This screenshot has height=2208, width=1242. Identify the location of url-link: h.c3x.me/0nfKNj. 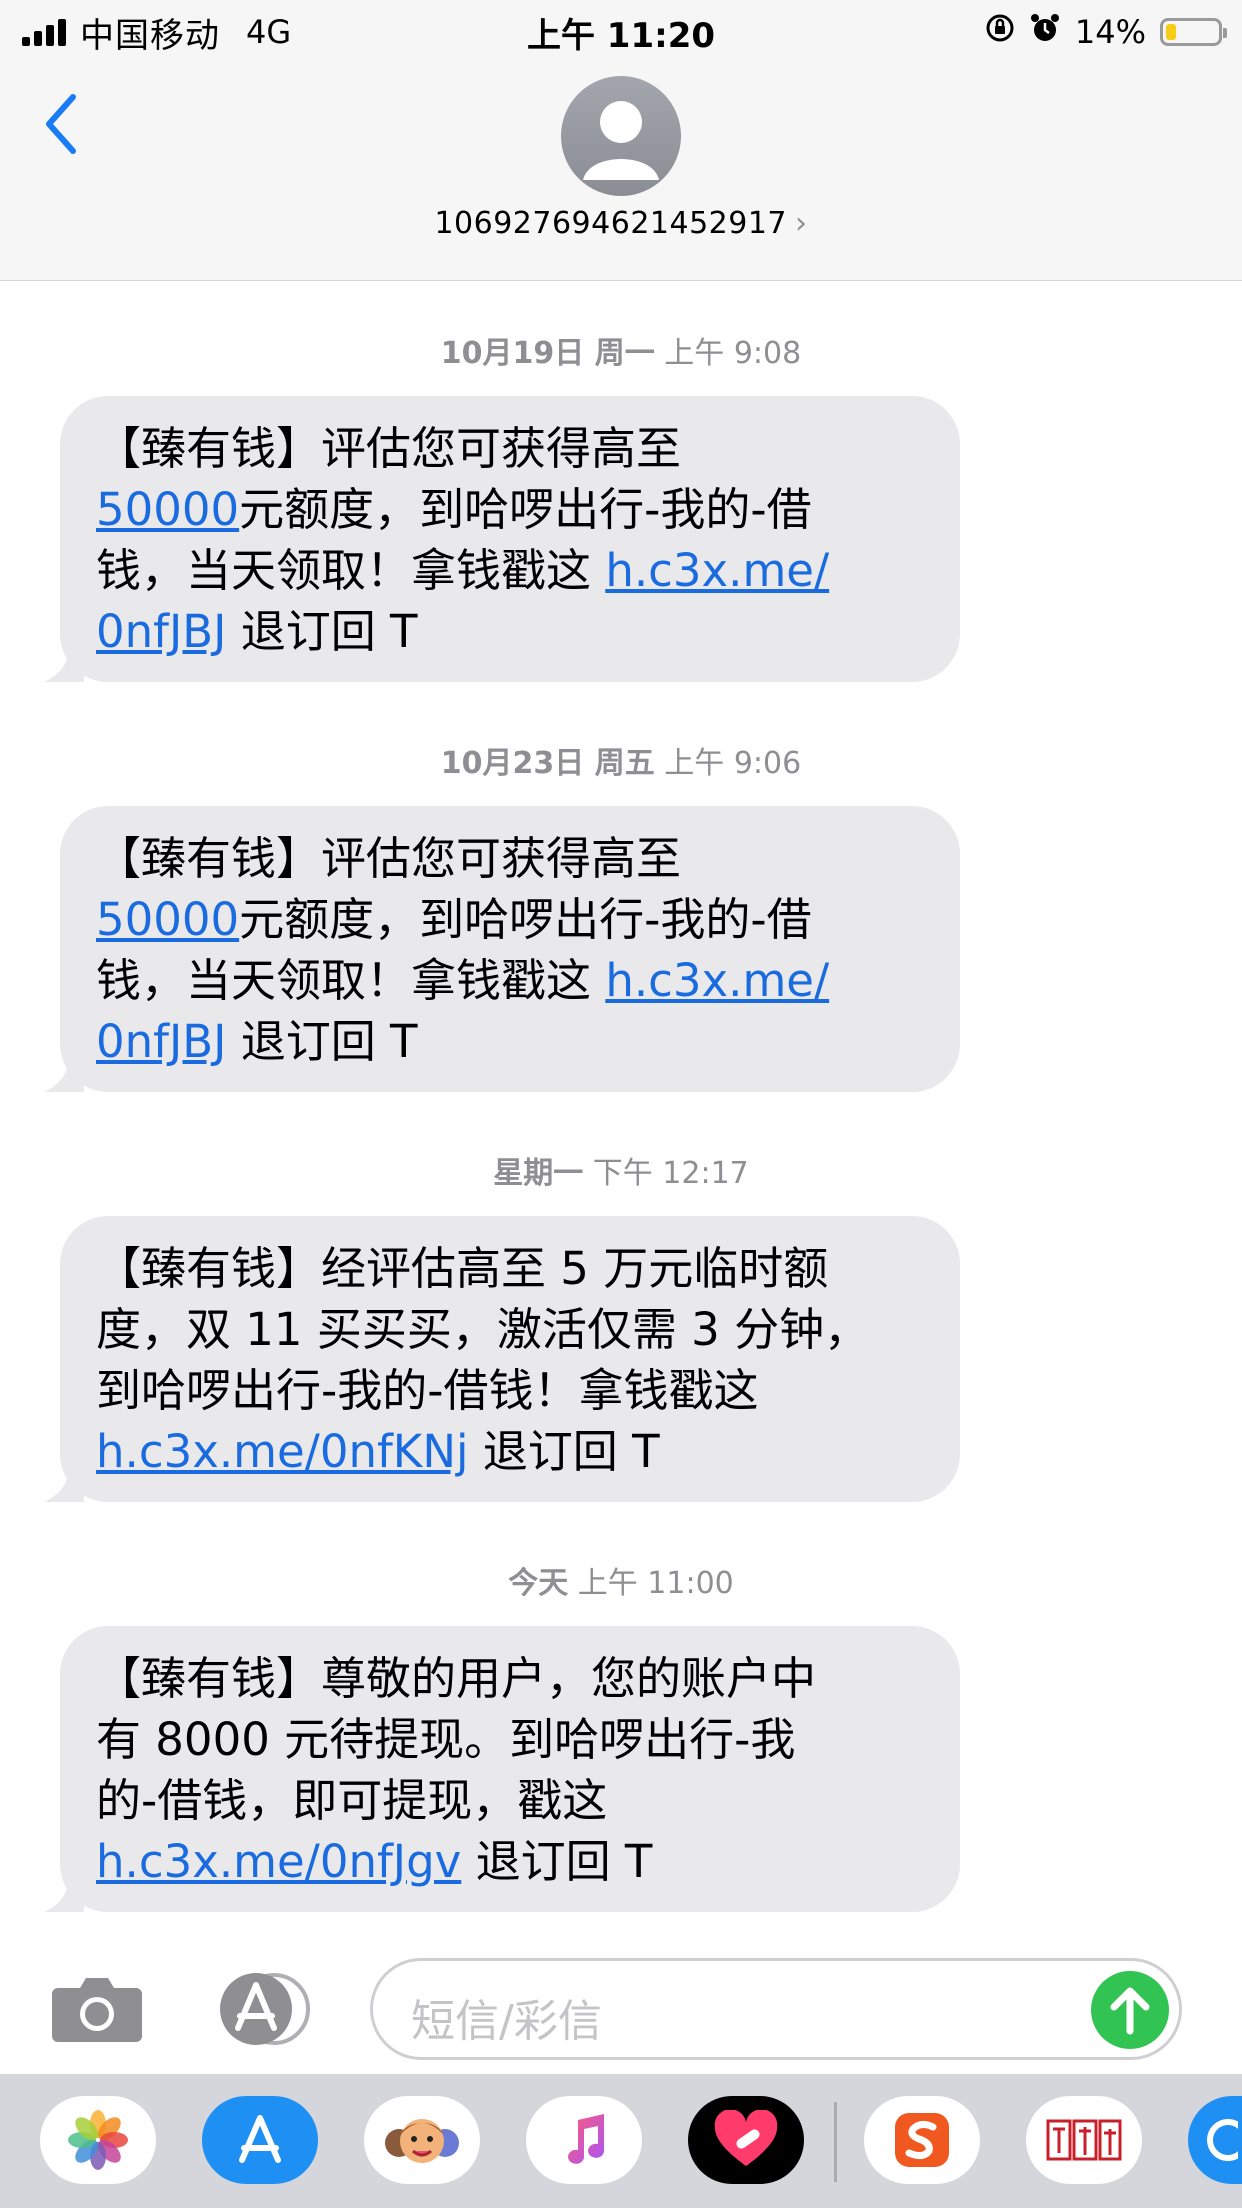
(282, 1451).